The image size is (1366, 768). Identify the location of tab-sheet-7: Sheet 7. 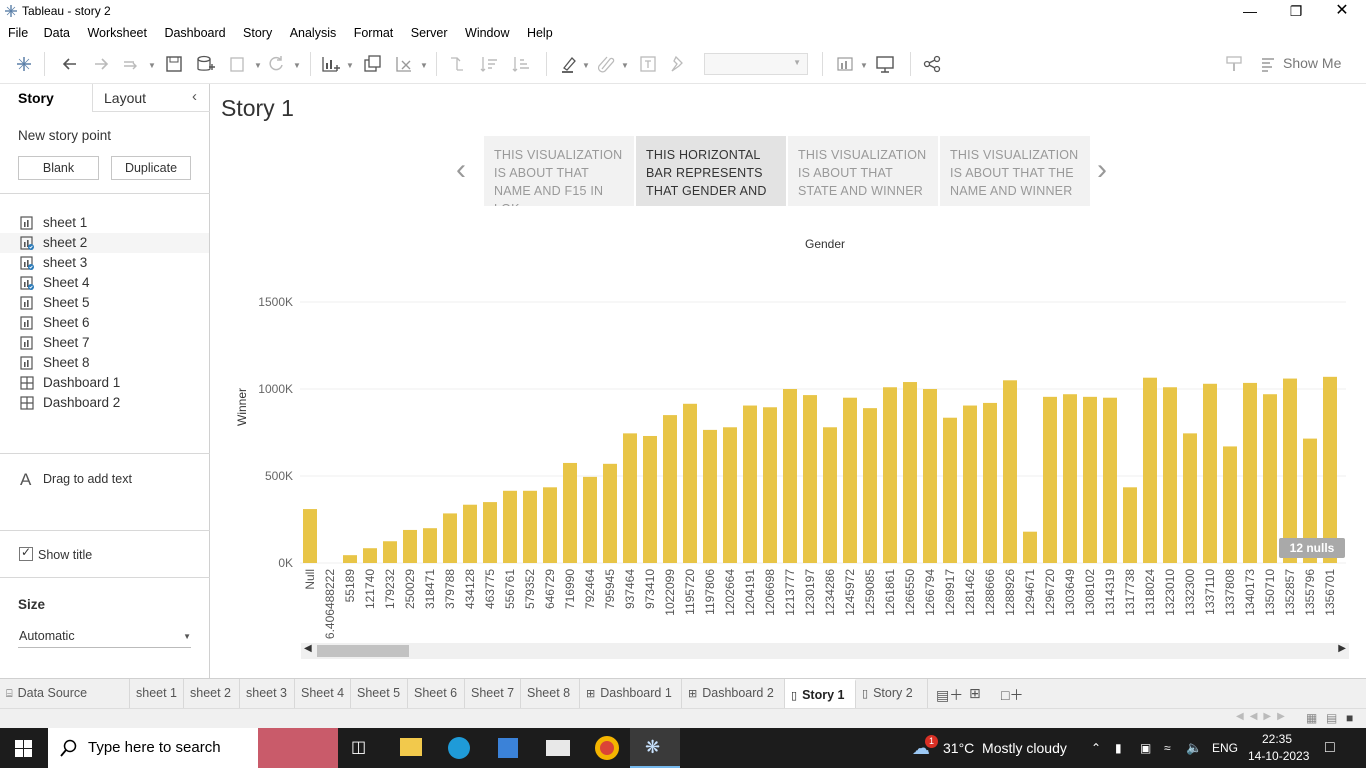
(493, 694).